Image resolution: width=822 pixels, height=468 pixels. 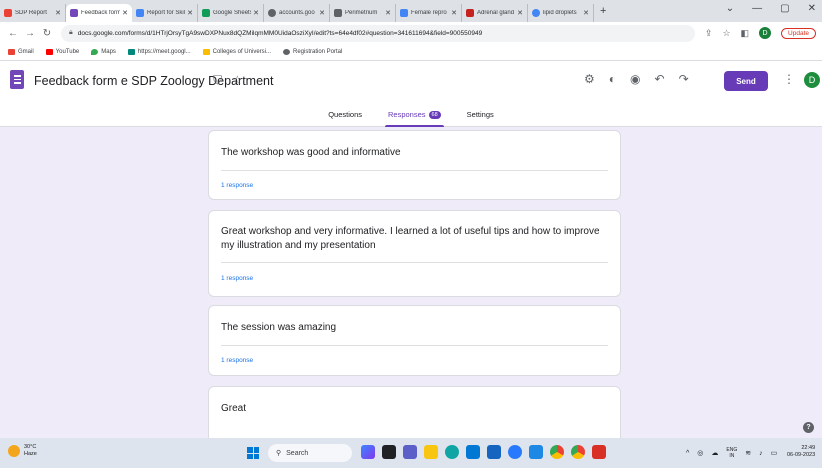 What do you see at coordinates (8, 13) in the screenshot?
I see `gmail-favicon-icon` at bounding box center [8, 13].